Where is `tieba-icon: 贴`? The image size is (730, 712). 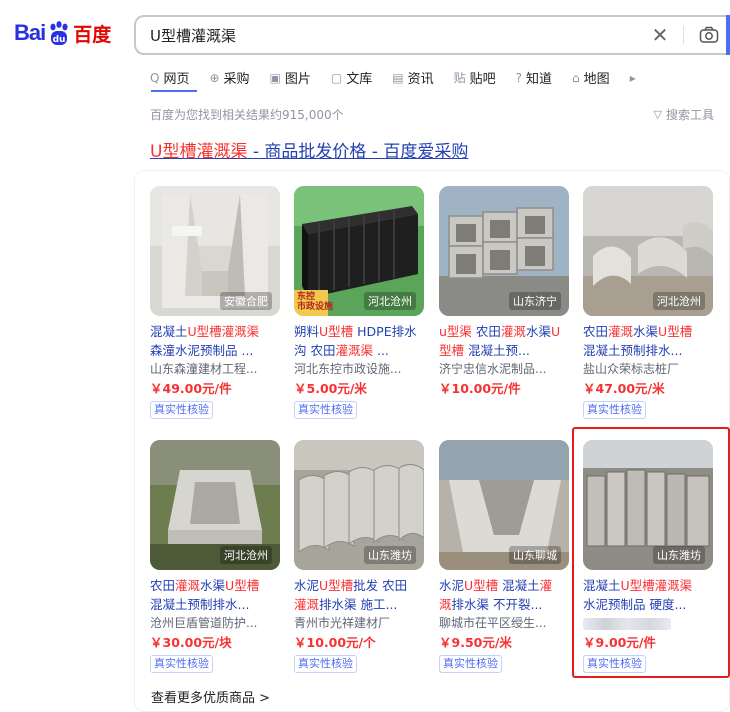 tieba-icon: 贴 is located at coordinates (459, 78).